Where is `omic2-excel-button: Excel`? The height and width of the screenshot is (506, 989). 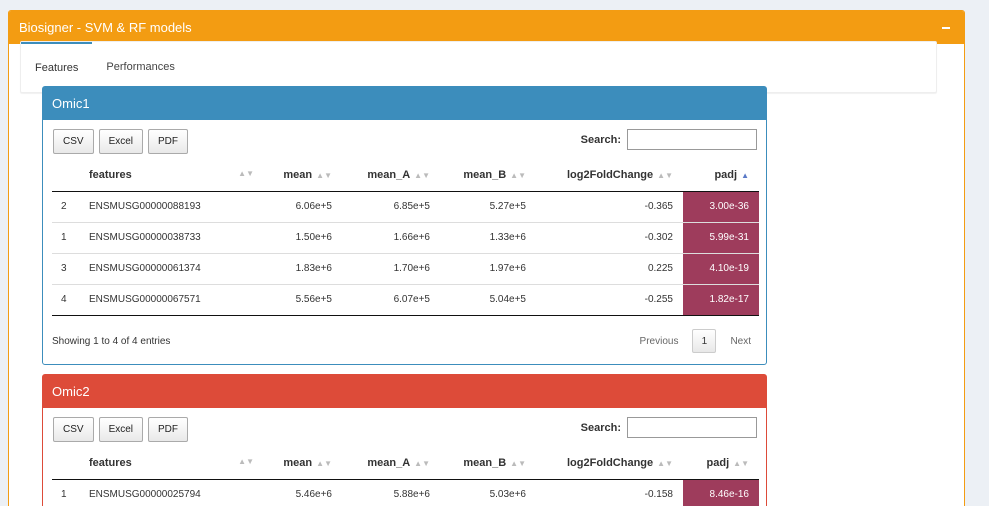
omic2-excel-button: Excel is located at coordinates (121, 429).